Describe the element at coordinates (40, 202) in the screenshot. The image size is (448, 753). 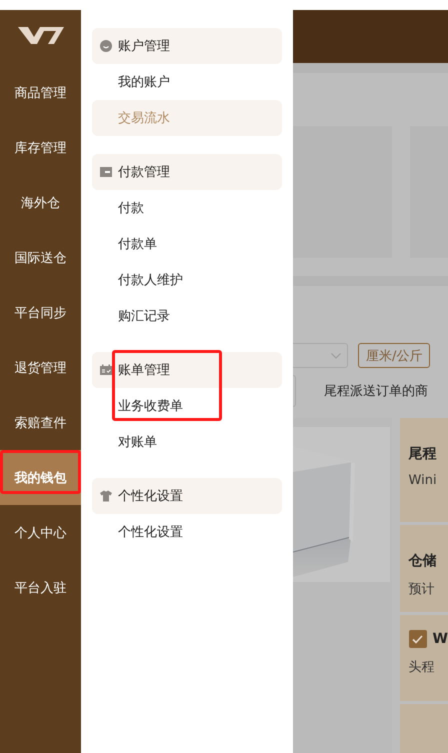
I see `sidebar-item: 海外仓` at that location.